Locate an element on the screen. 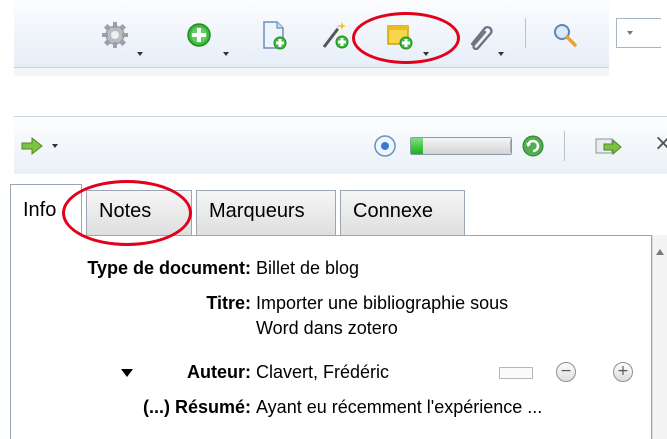 The height and width of the screenshot is (439, 667). field-label-abstract: (...) Résumé: is located at coordinates (197, 407).